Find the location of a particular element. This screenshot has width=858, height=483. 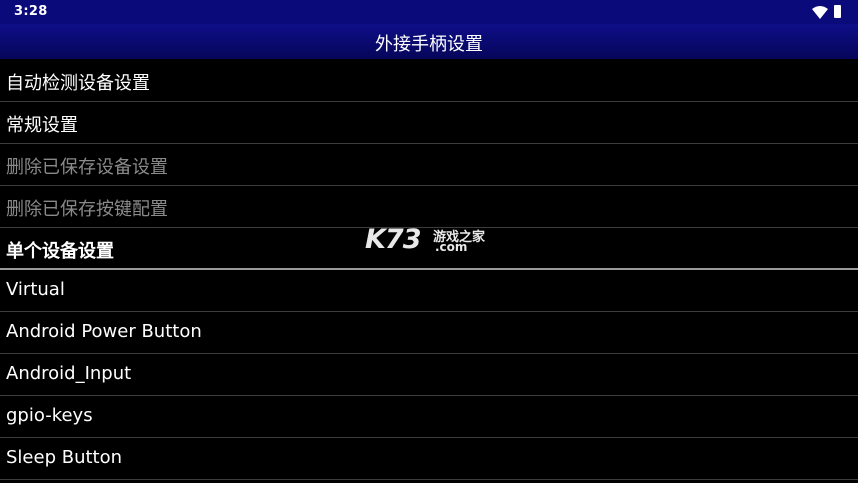

page-title: 外接手柄设置 is located at coordinates (429, 44).